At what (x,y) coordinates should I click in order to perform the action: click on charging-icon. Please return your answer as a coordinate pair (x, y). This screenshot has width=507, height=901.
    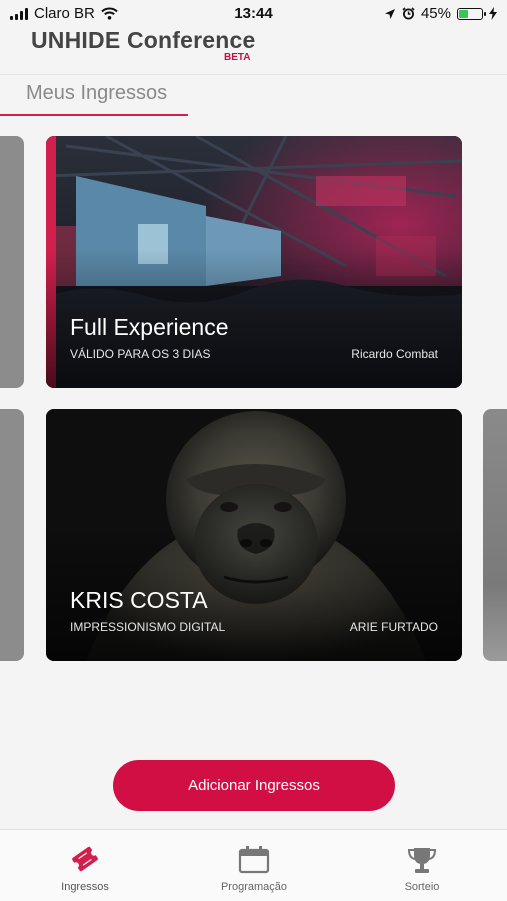
    Looking at the image, I should click on (493, 13).